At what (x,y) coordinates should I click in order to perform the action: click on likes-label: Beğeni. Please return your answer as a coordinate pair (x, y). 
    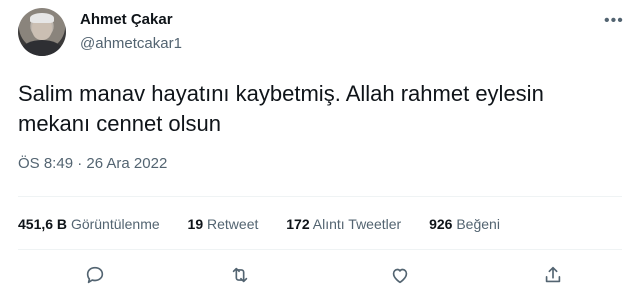
    Looking at the image, I should click on (478, 224).